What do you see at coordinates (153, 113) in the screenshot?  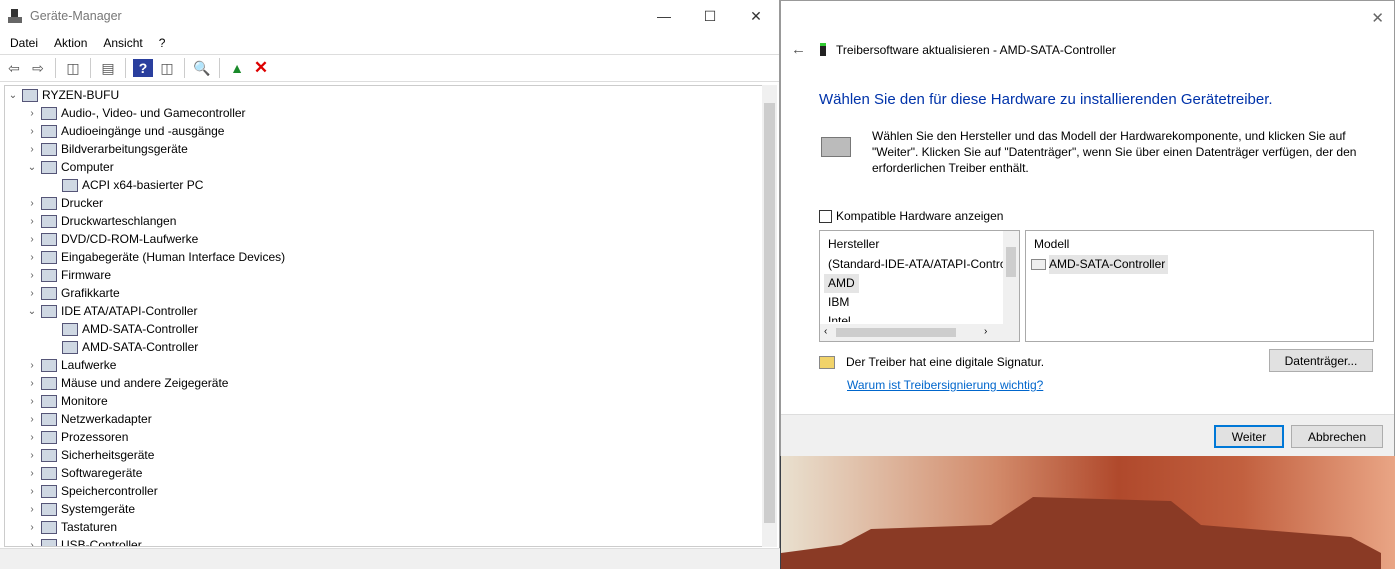 I see `tree-item-label: Audio-, Video- und Gamecontroller` at bounding box center [153, 113].